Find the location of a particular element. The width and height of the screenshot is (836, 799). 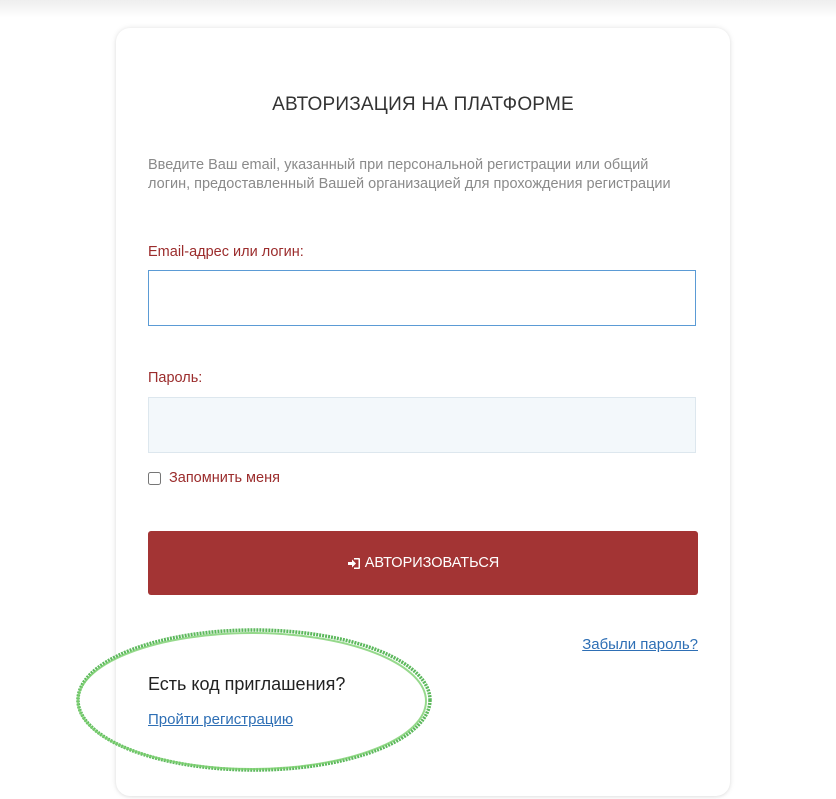

invite-question: Есть код приглашения? is located at coordinates (247, 684).